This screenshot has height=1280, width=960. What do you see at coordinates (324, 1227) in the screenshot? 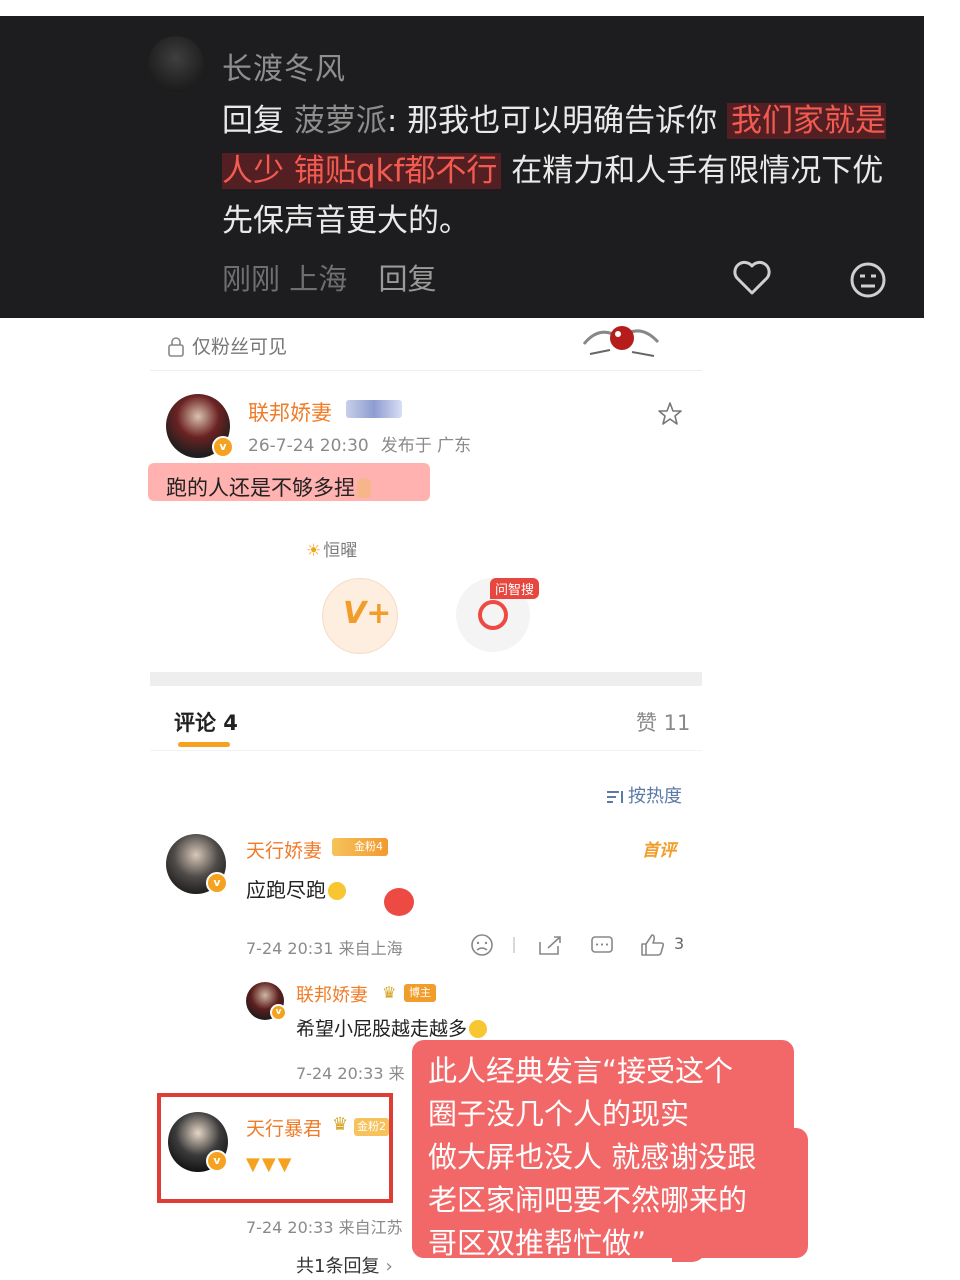
I see `comment-meta: 7-24 20:33 来自江苏` at bounding box center [324, 1227].